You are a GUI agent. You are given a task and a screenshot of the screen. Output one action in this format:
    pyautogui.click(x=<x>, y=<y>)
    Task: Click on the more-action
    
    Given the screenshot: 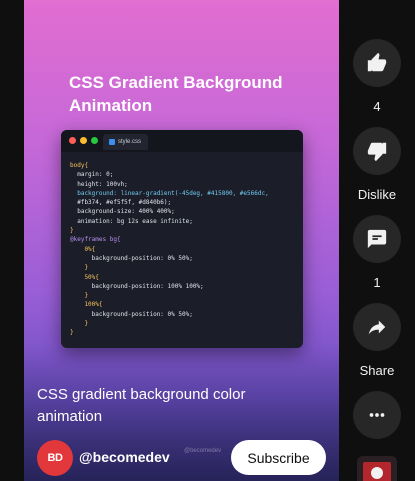 What is the action you would take?
    pyautogui.click(x=377, y=415)
    